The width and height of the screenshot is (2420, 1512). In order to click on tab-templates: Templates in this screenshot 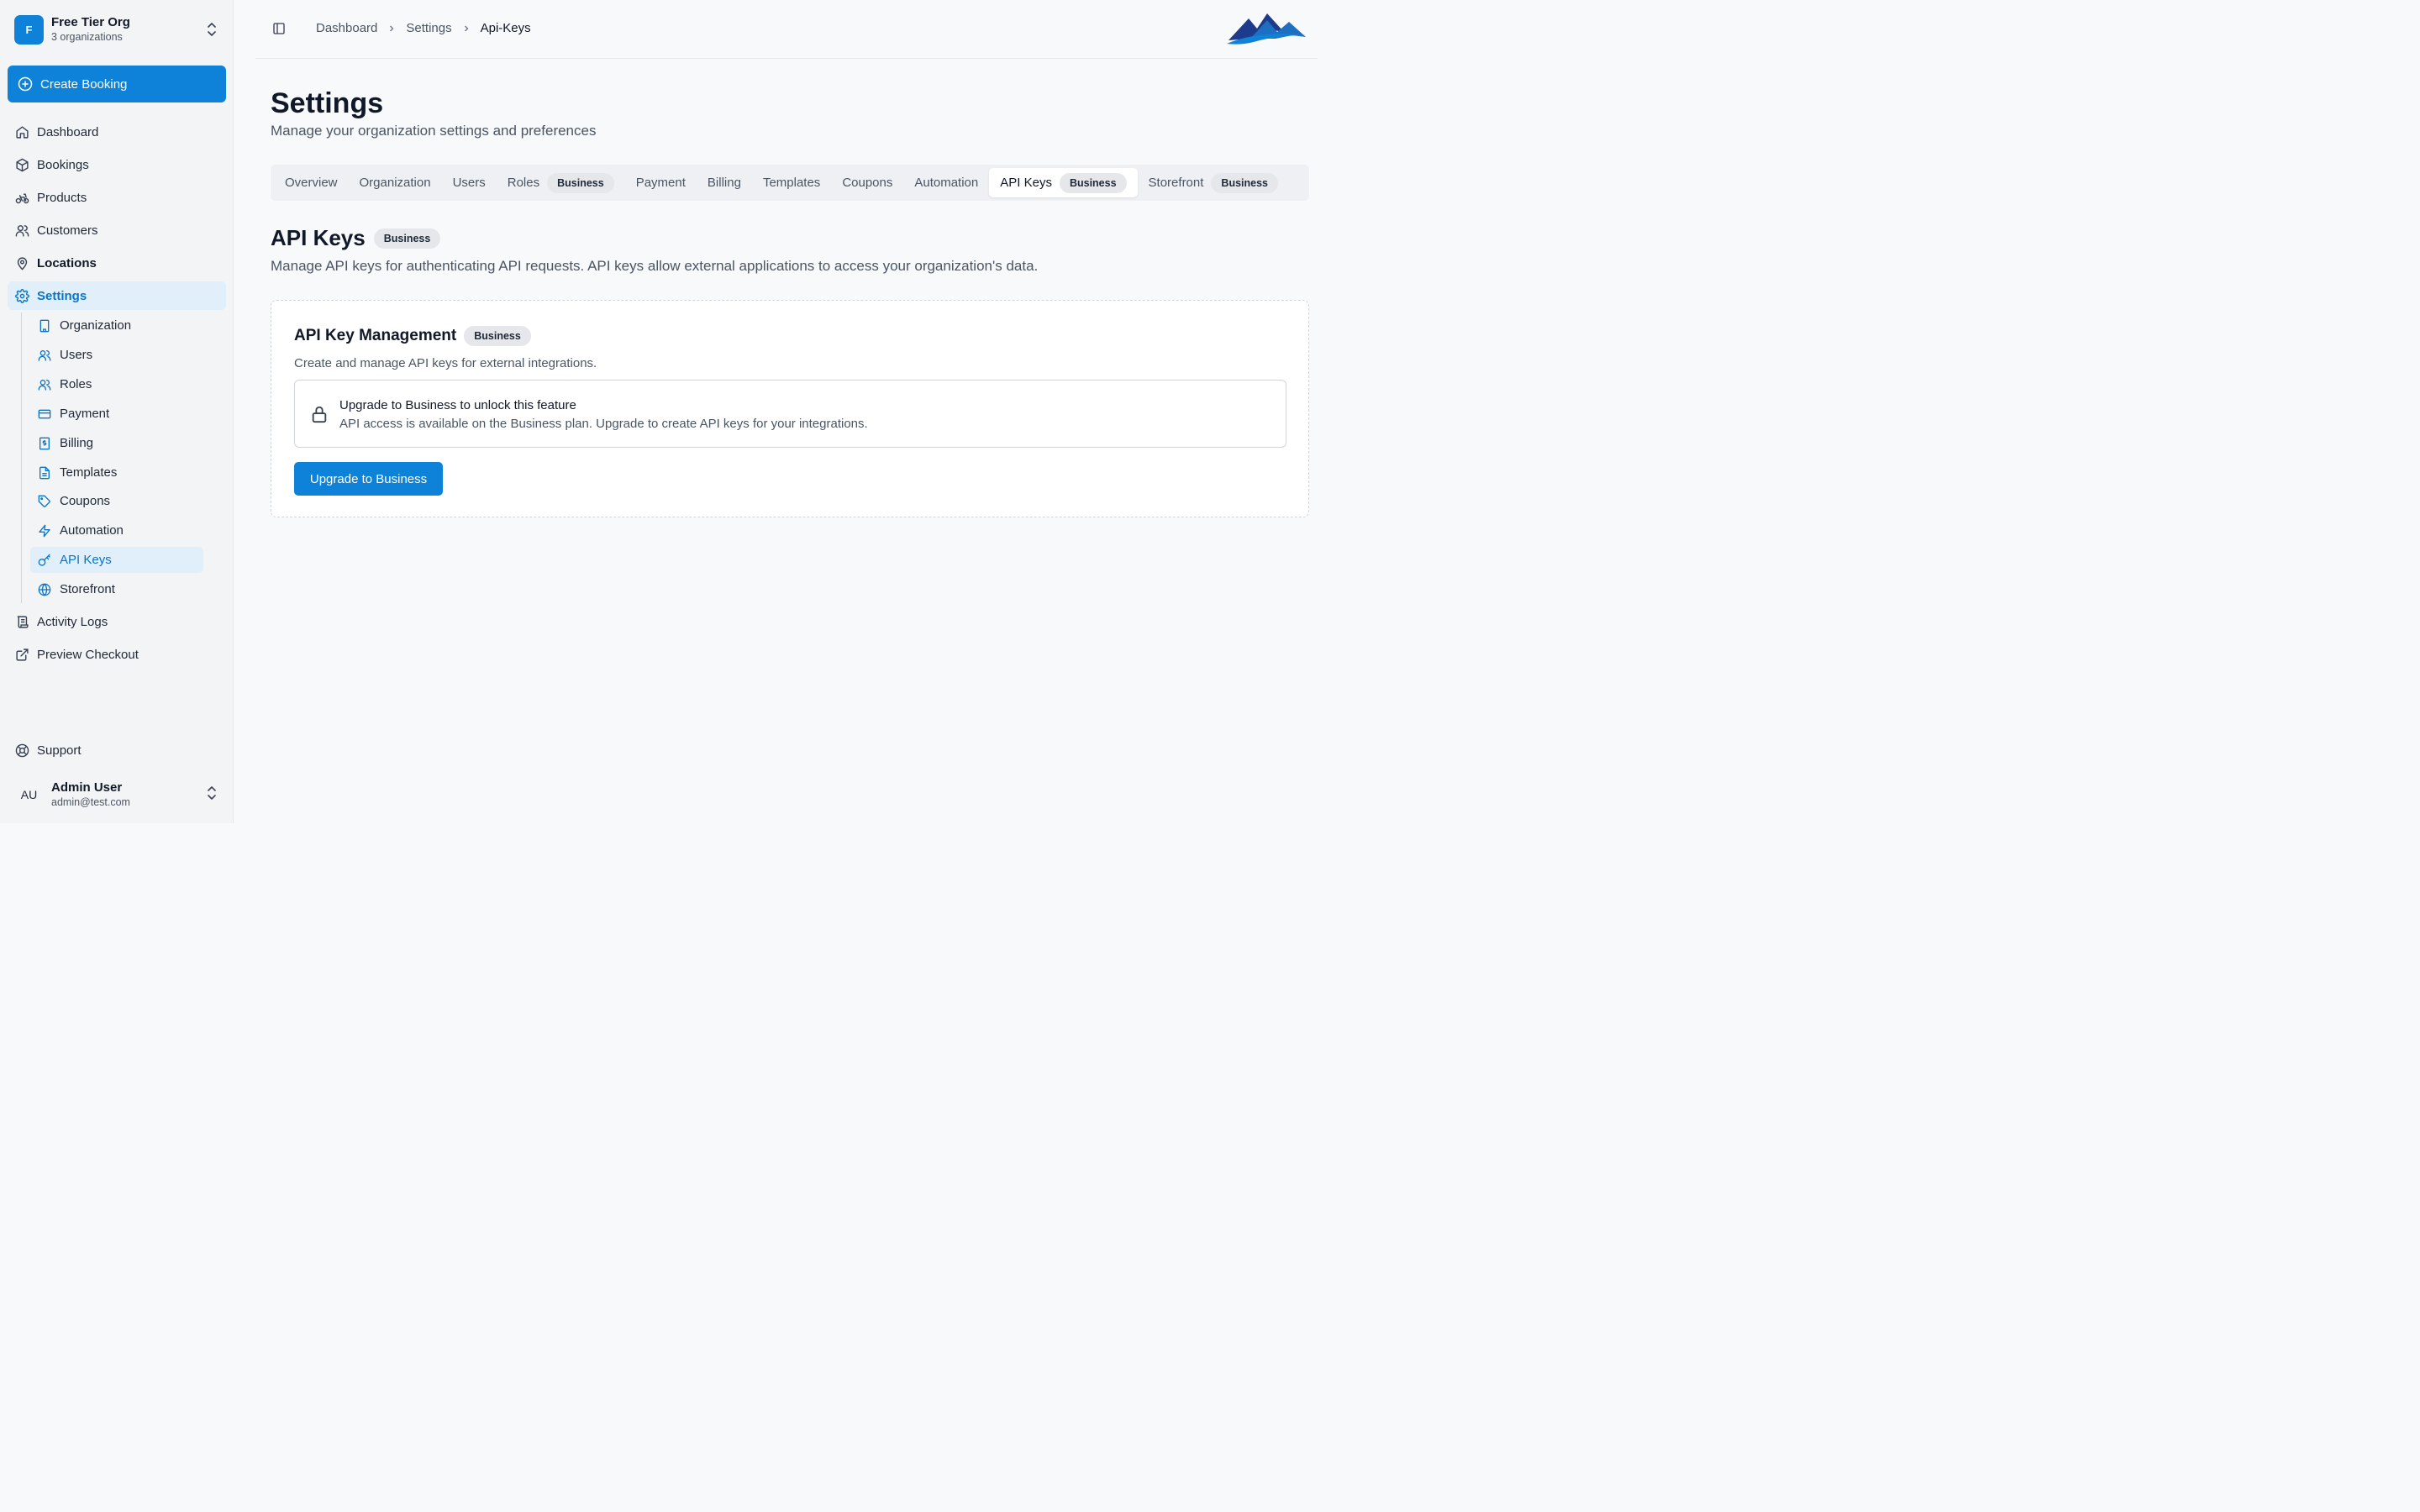, I will do `click(792, 182)`.